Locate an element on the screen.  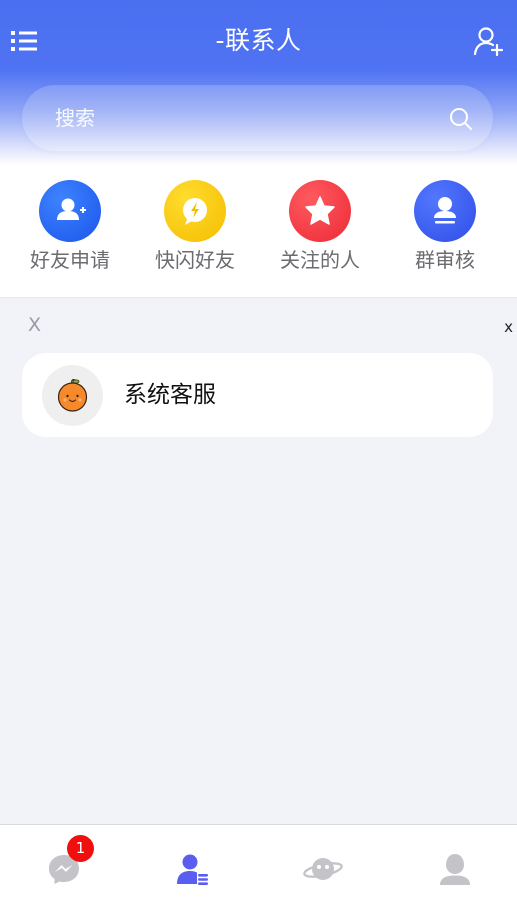
quick-action-flash-friend: 快闪好友 is located at coordinates (195, 230).